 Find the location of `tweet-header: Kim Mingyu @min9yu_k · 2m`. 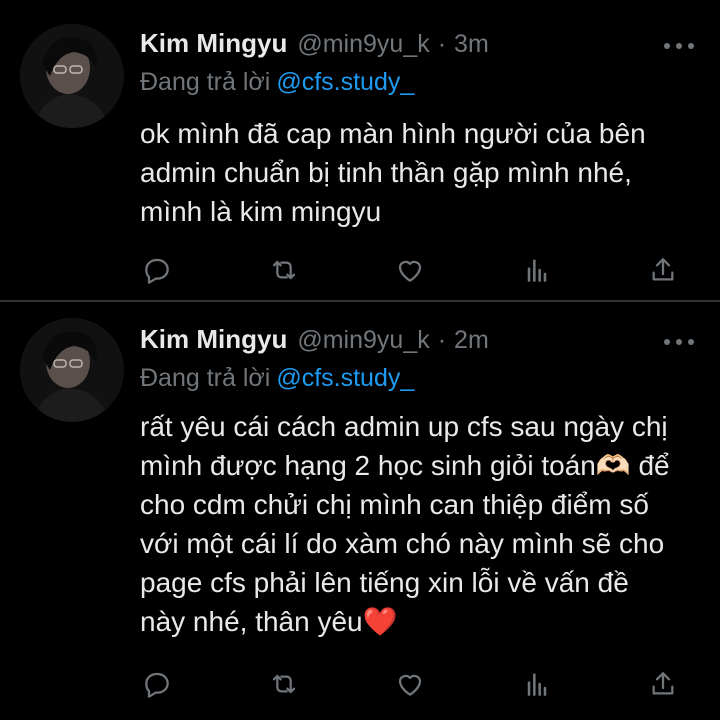

tweet-header: Kim Mingyu @min9yu_k · 2m is located at coordinates (314, 344).